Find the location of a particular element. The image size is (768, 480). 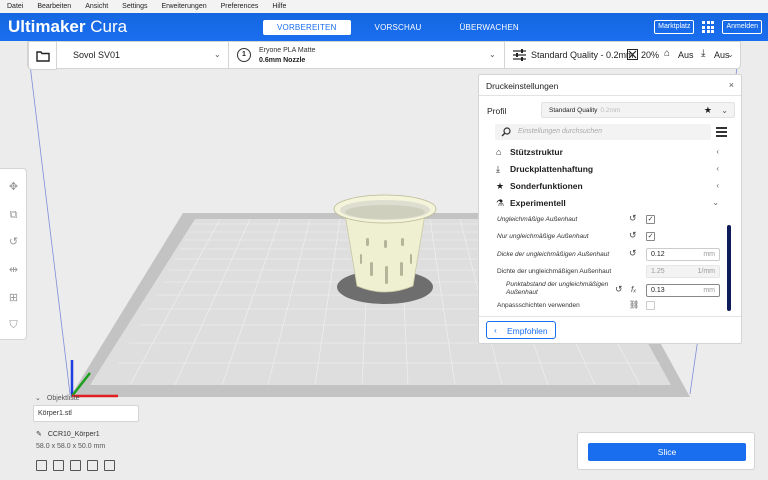

view-3d-icon is located at coordinates (41, 465).